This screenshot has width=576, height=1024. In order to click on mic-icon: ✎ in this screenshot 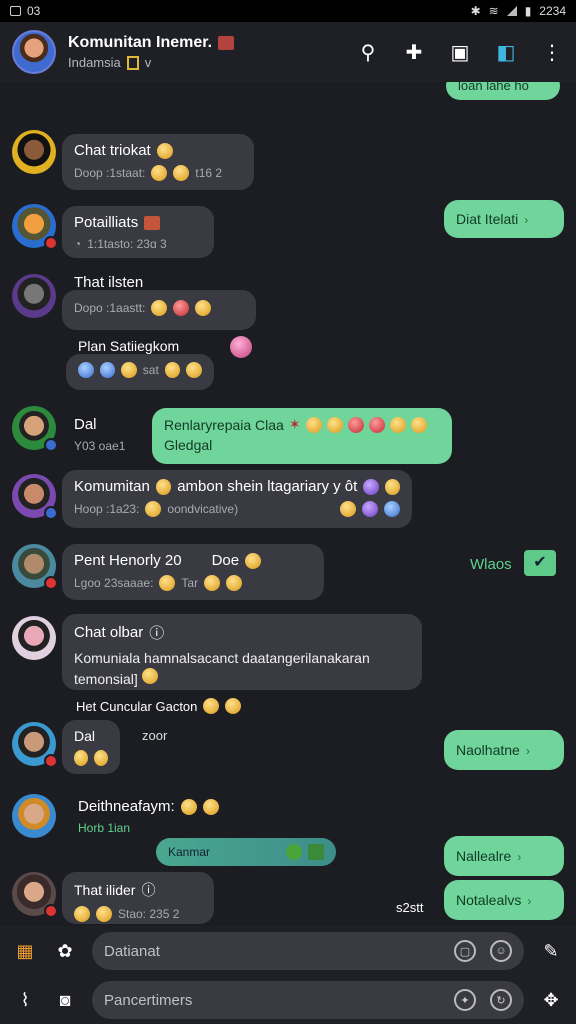, I will do `click(551, 951)`.